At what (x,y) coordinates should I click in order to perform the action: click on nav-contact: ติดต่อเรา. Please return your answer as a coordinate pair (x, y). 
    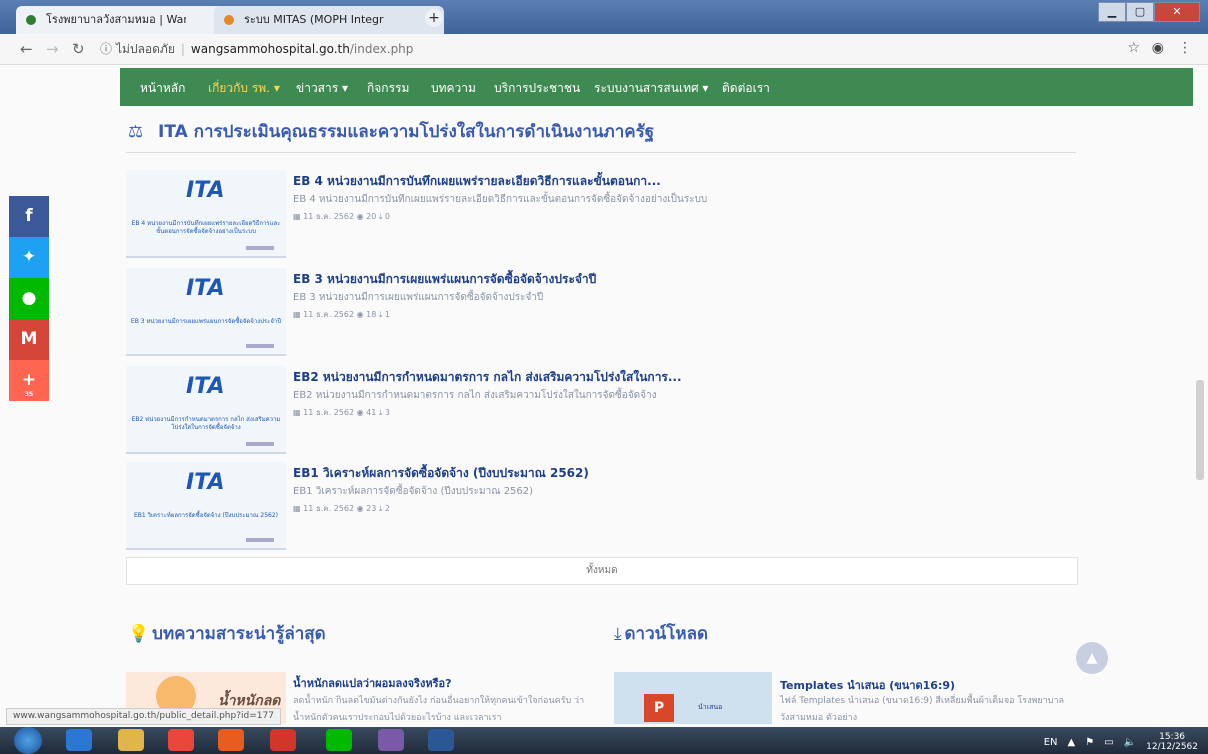
    Looking at the image, I should click on (746, 88).